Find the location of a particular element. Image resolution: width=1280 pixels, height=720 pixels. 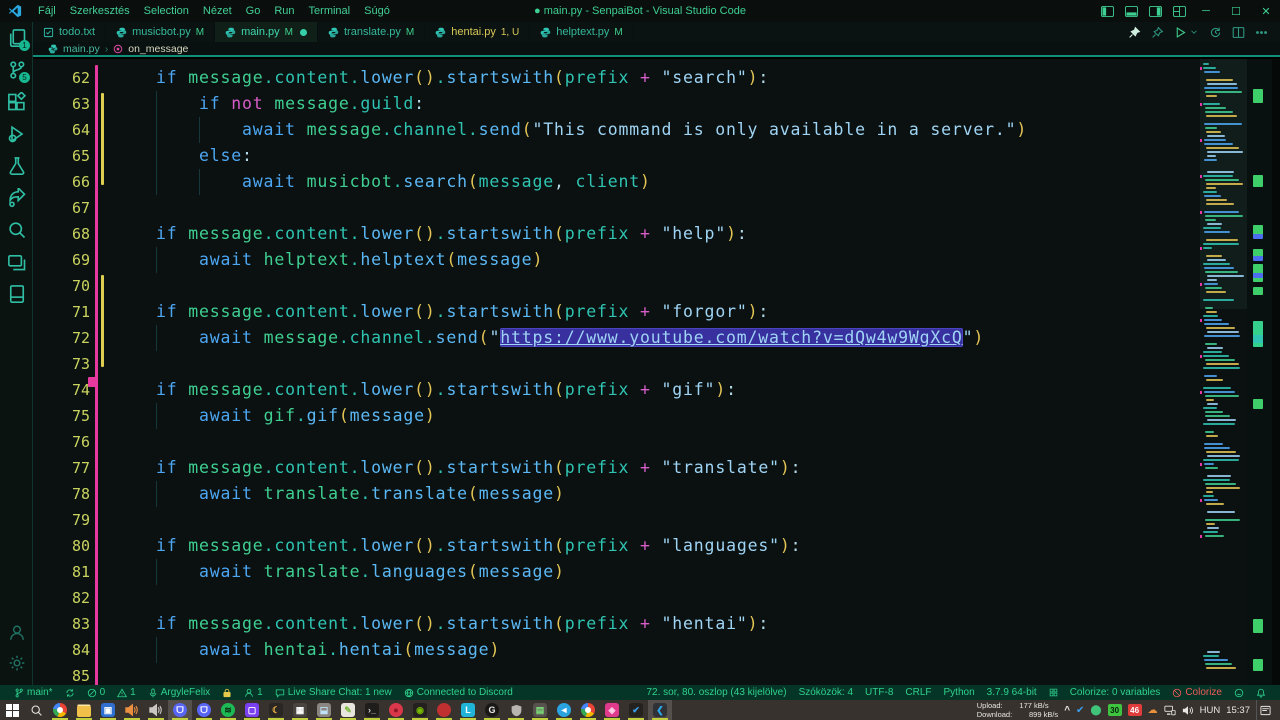

nvidia-app-icon: ◉ is located at coordinates (420, 710).